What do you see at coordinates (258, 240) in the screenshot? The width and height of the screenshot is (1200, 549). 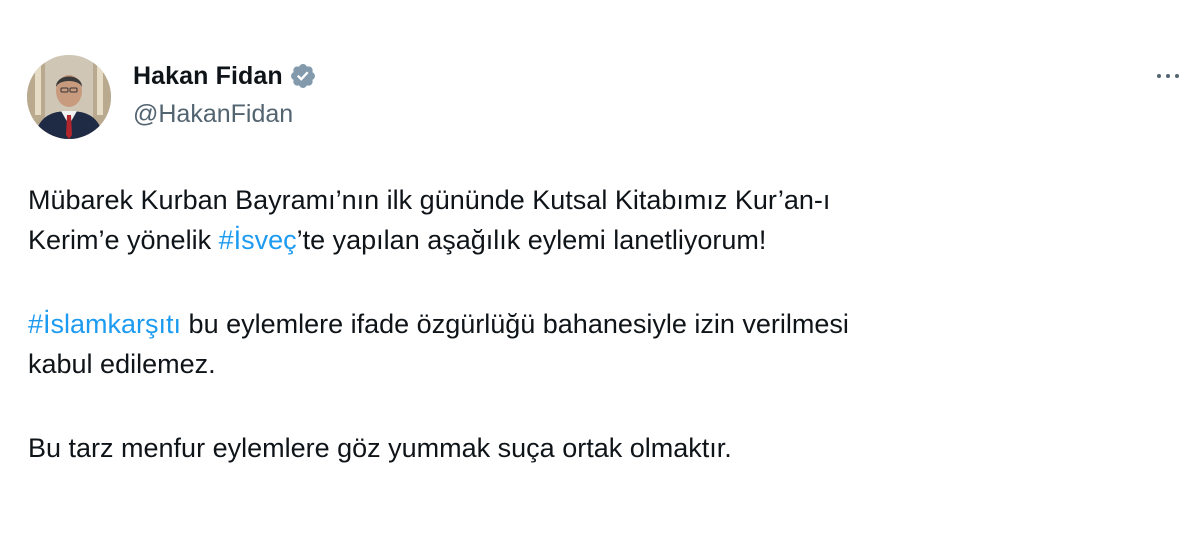 I see `hashtag-link-isvec: #İsveç` at bounding box center [258, 240].